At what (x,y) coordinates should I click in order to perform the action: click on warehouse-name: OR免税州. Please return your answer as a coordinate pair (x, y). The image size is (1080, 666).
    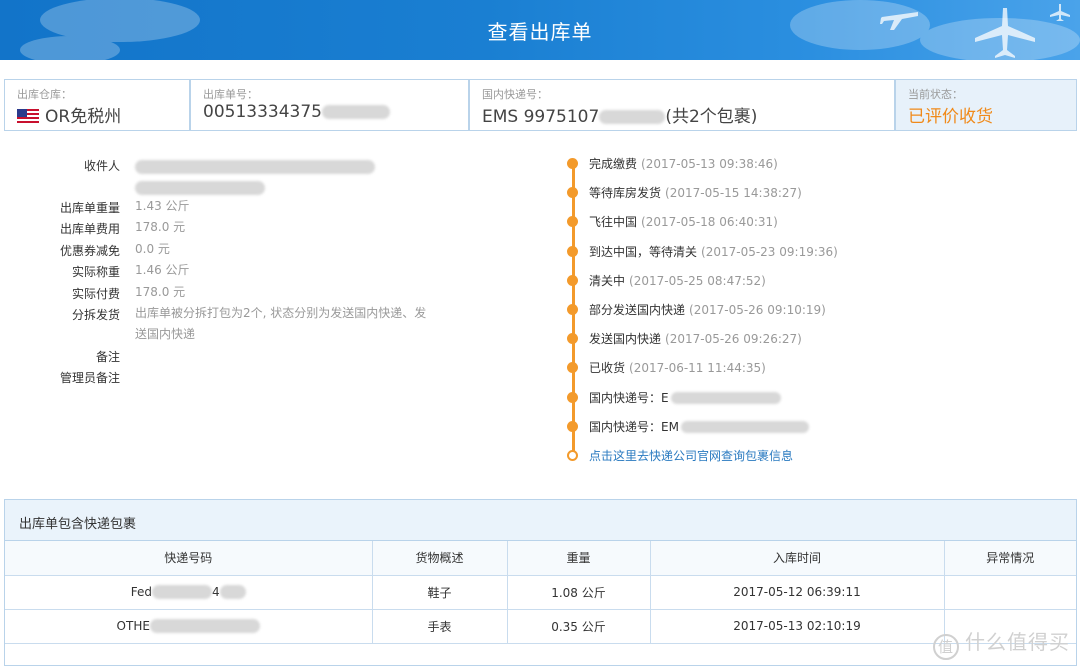
    Looking at the image, I should click on (83, 117).